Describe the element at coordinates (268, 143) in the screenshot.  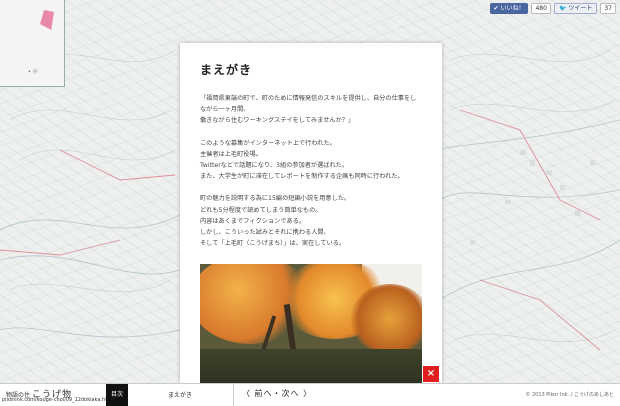
I see `text-line: このような募集がインターネット上で行われた。` at that location.